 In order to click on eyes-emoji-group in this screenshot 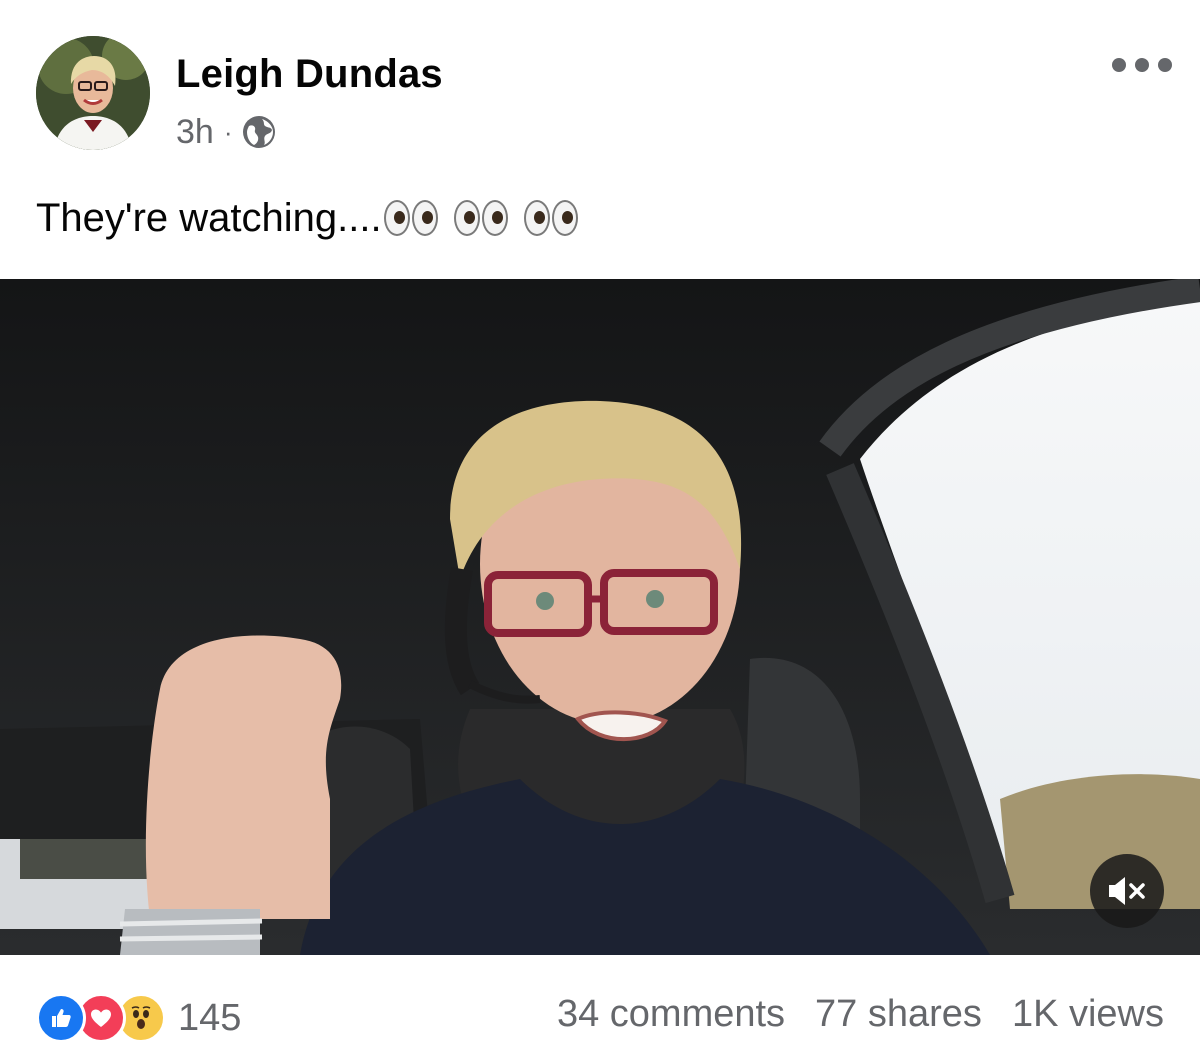, I will do `click(481, 218)`.